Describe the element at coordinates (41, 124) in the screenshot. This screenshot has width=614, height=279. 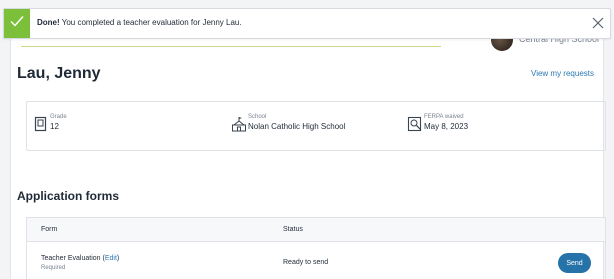
I see `grade-icon` at that location.